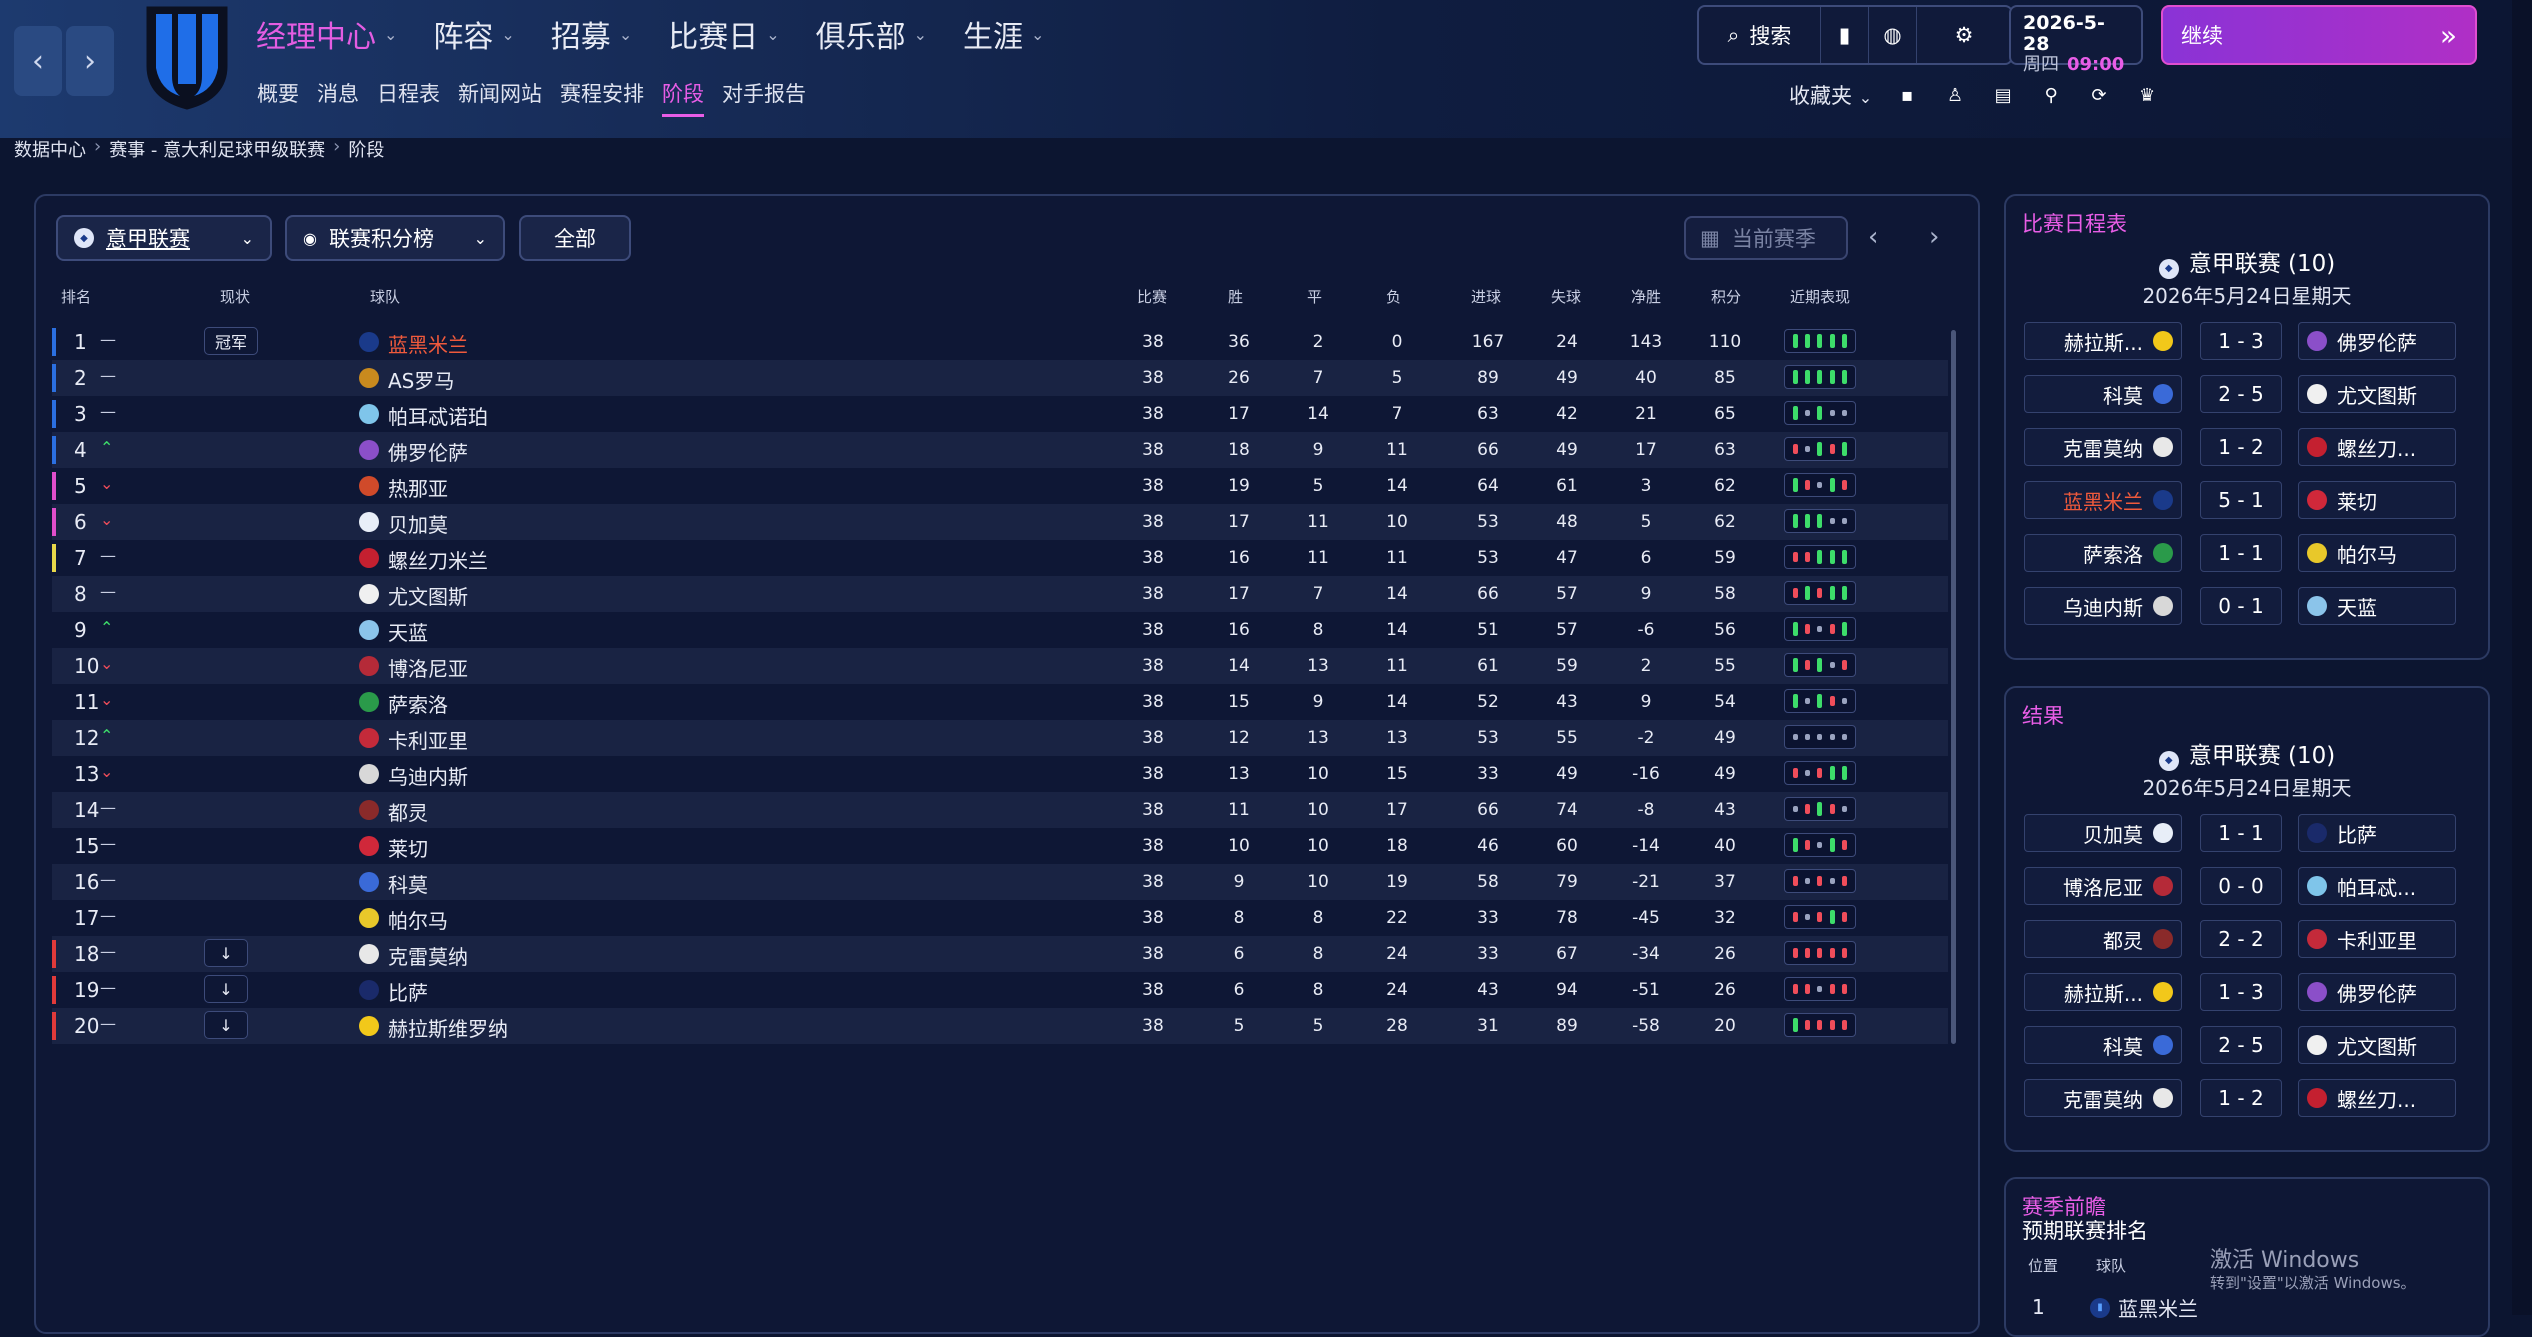 Image resolution: width=2532 pixels, height=1337 pixels. What do you see at coordinates (1152, 296) in the screenshot?
I see `col-played: 比赛` at bounding box center [1152, 296].